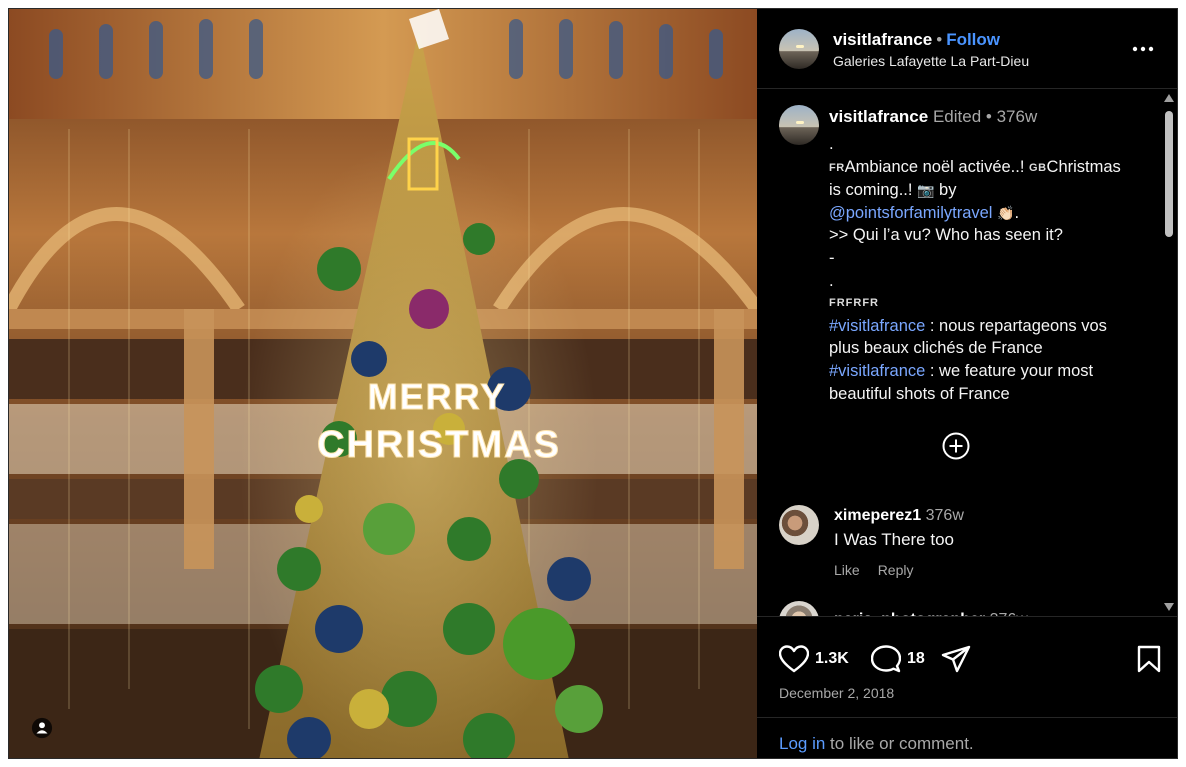 The height and width of the screenshot is (767, 1186). I want to click on caption-avatar, so click(799, 125).